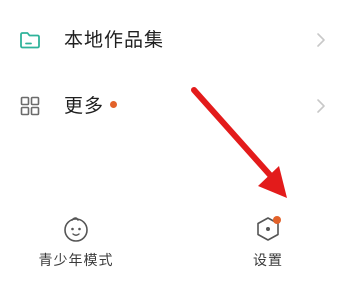 This screenshot has height=283, width=360. What do you see at coordinates (239, 142) in the screenshot?
I see `annotation-arrow` at bounding box center [239, 142].